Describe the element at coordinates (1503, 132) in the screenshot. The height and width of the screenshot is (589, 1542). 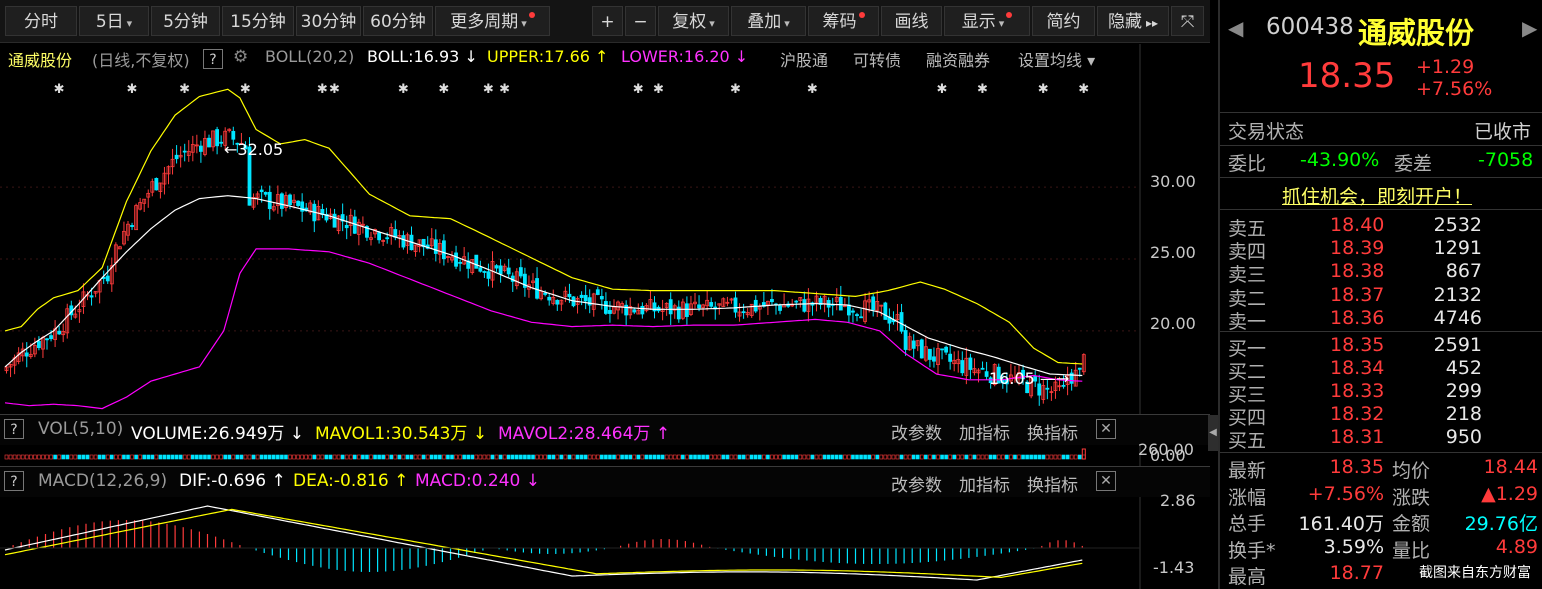
I see `trade-status-value: 已收市` at that location.